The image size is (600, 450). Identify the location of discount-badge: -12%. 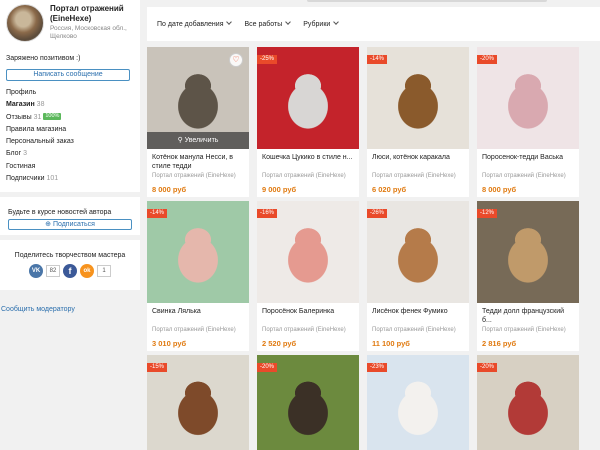
(487, 213).